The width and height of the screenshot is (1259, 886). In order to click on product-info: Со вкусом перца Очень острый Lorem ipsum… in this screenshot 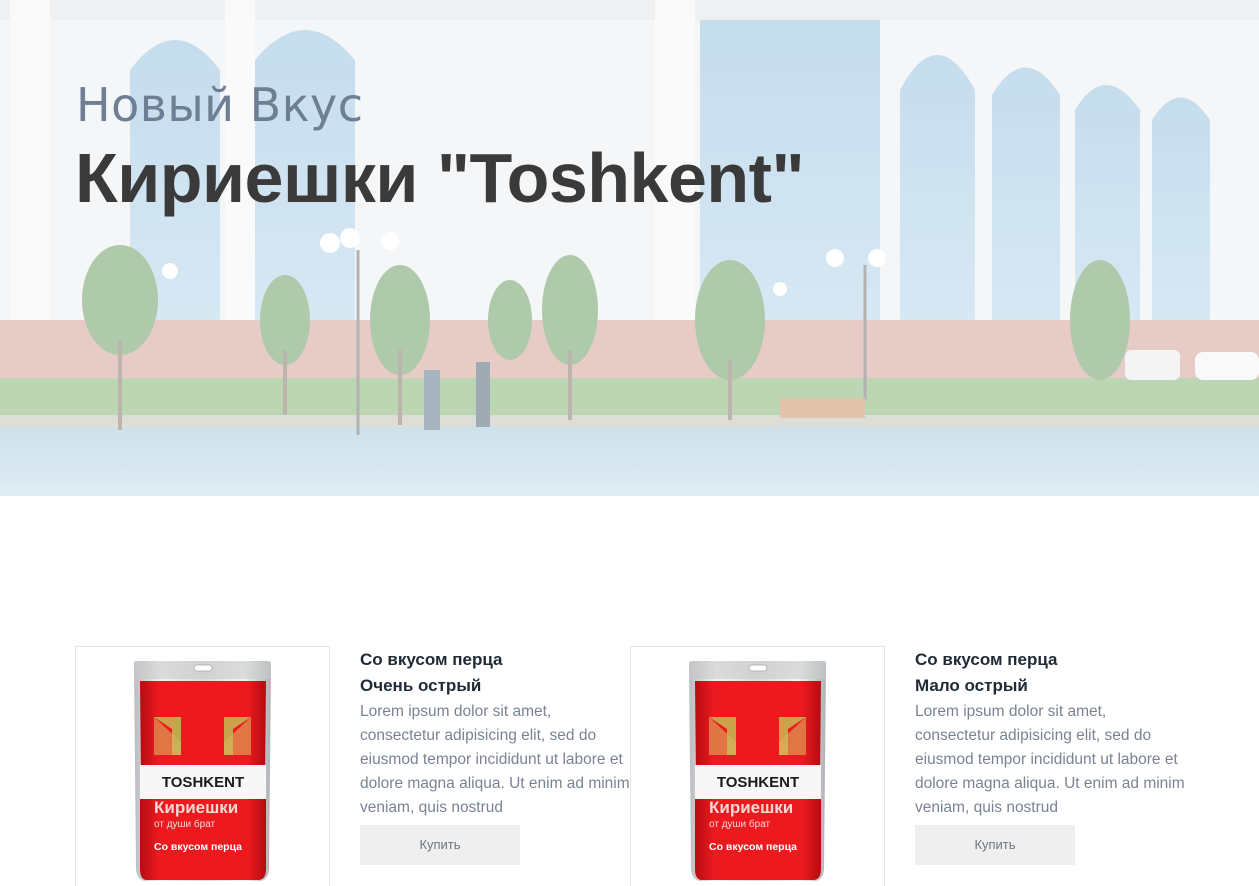, I will do `click(495, 755)`.